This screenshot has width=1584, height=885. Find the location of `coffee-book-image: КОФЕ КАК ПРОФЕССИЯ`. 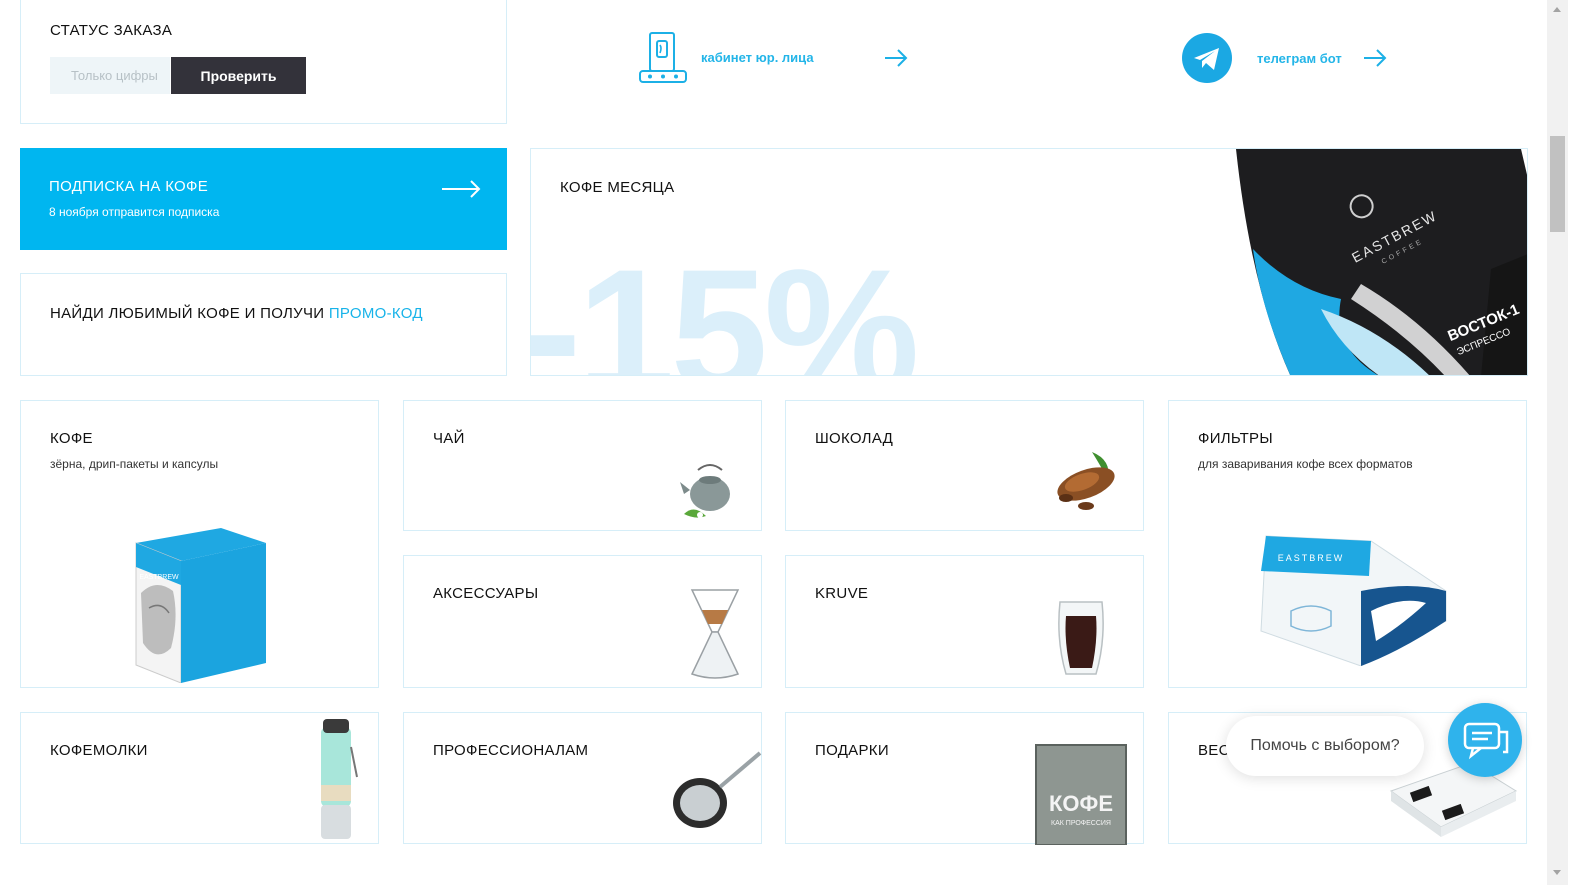

coffee-book-image: КОФЕ КАК ПРОФЕССИЯ is located at coordinates (1081, 794).